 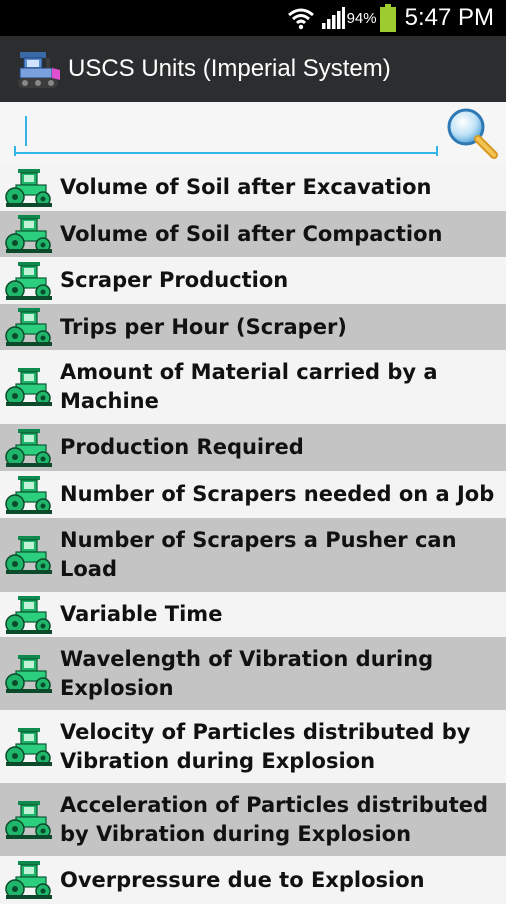 I want to click on list-item: Number of Scrapers a Pusher can Load, so click(x=253, y=555).